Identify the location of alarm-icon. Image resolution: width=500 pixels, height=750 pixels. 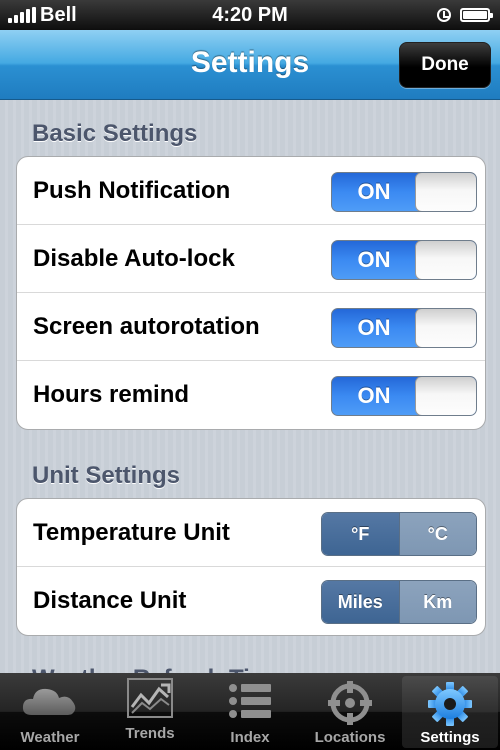
(444, 15).